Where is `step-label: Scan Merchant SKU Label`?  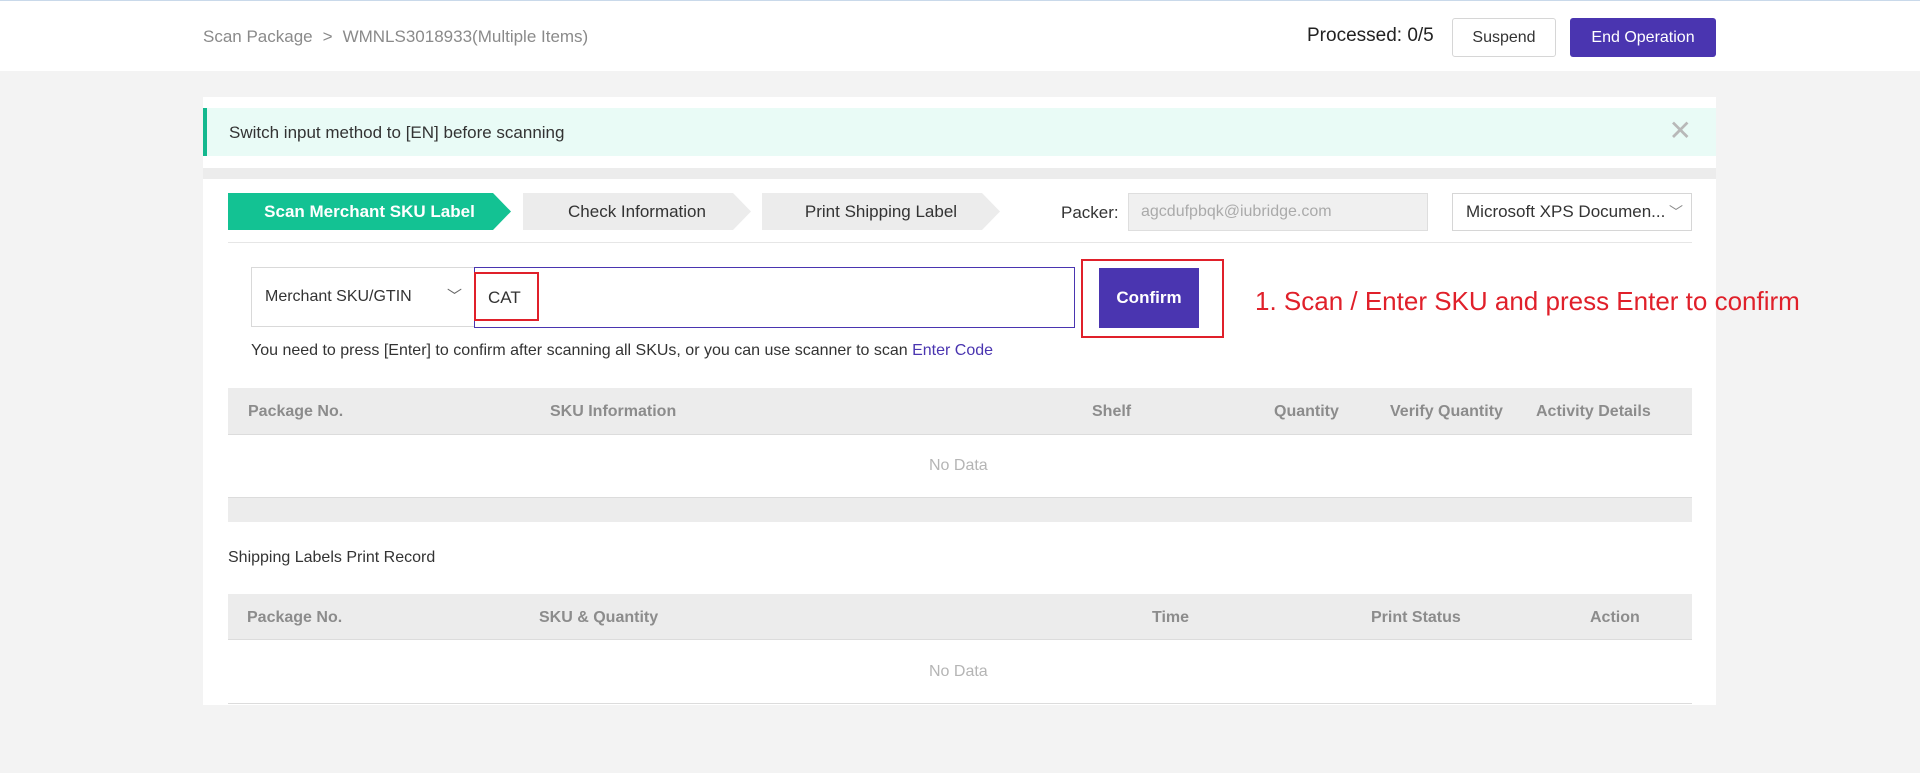
step-label: Scan Merchant SKU Label is located at coordinates (369, 211).